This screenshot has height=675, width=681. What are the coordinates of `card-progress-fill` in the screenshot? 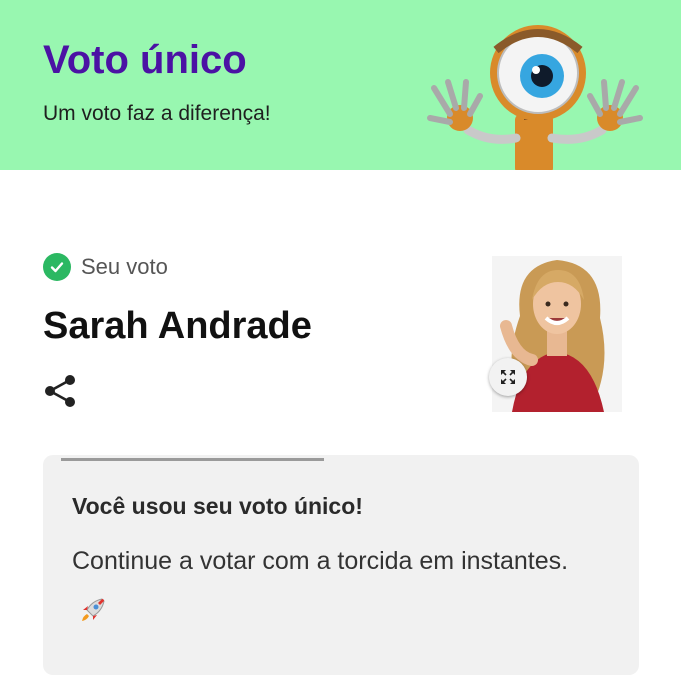 It's located at (193, 459).